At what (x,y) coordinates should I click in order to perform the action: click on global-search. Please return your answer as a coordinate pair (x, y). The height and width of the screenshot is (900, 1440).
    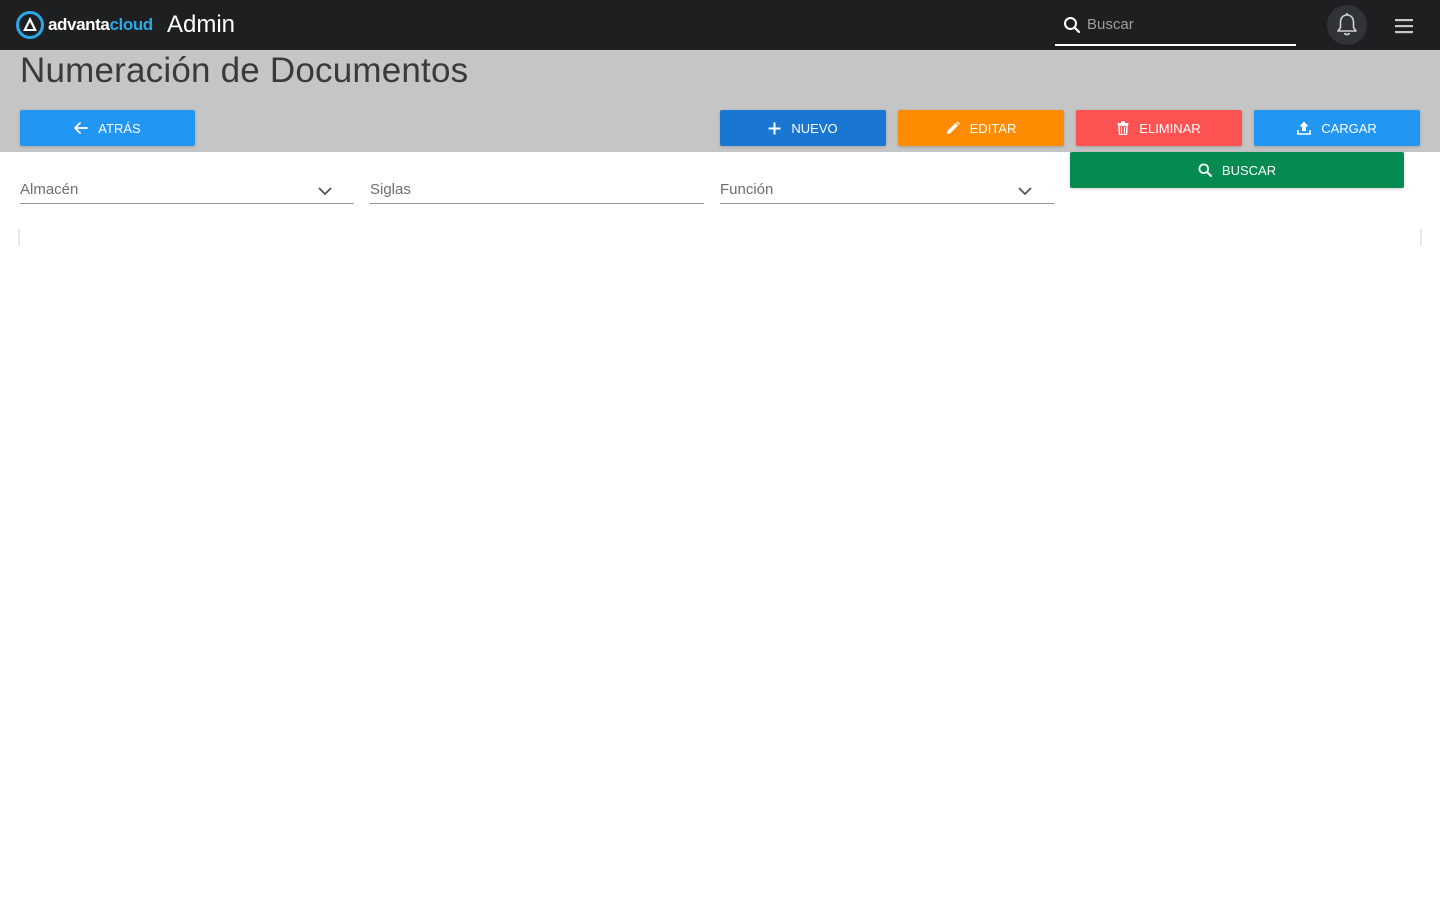
    Looking at the image, I should click on (1175, 25).